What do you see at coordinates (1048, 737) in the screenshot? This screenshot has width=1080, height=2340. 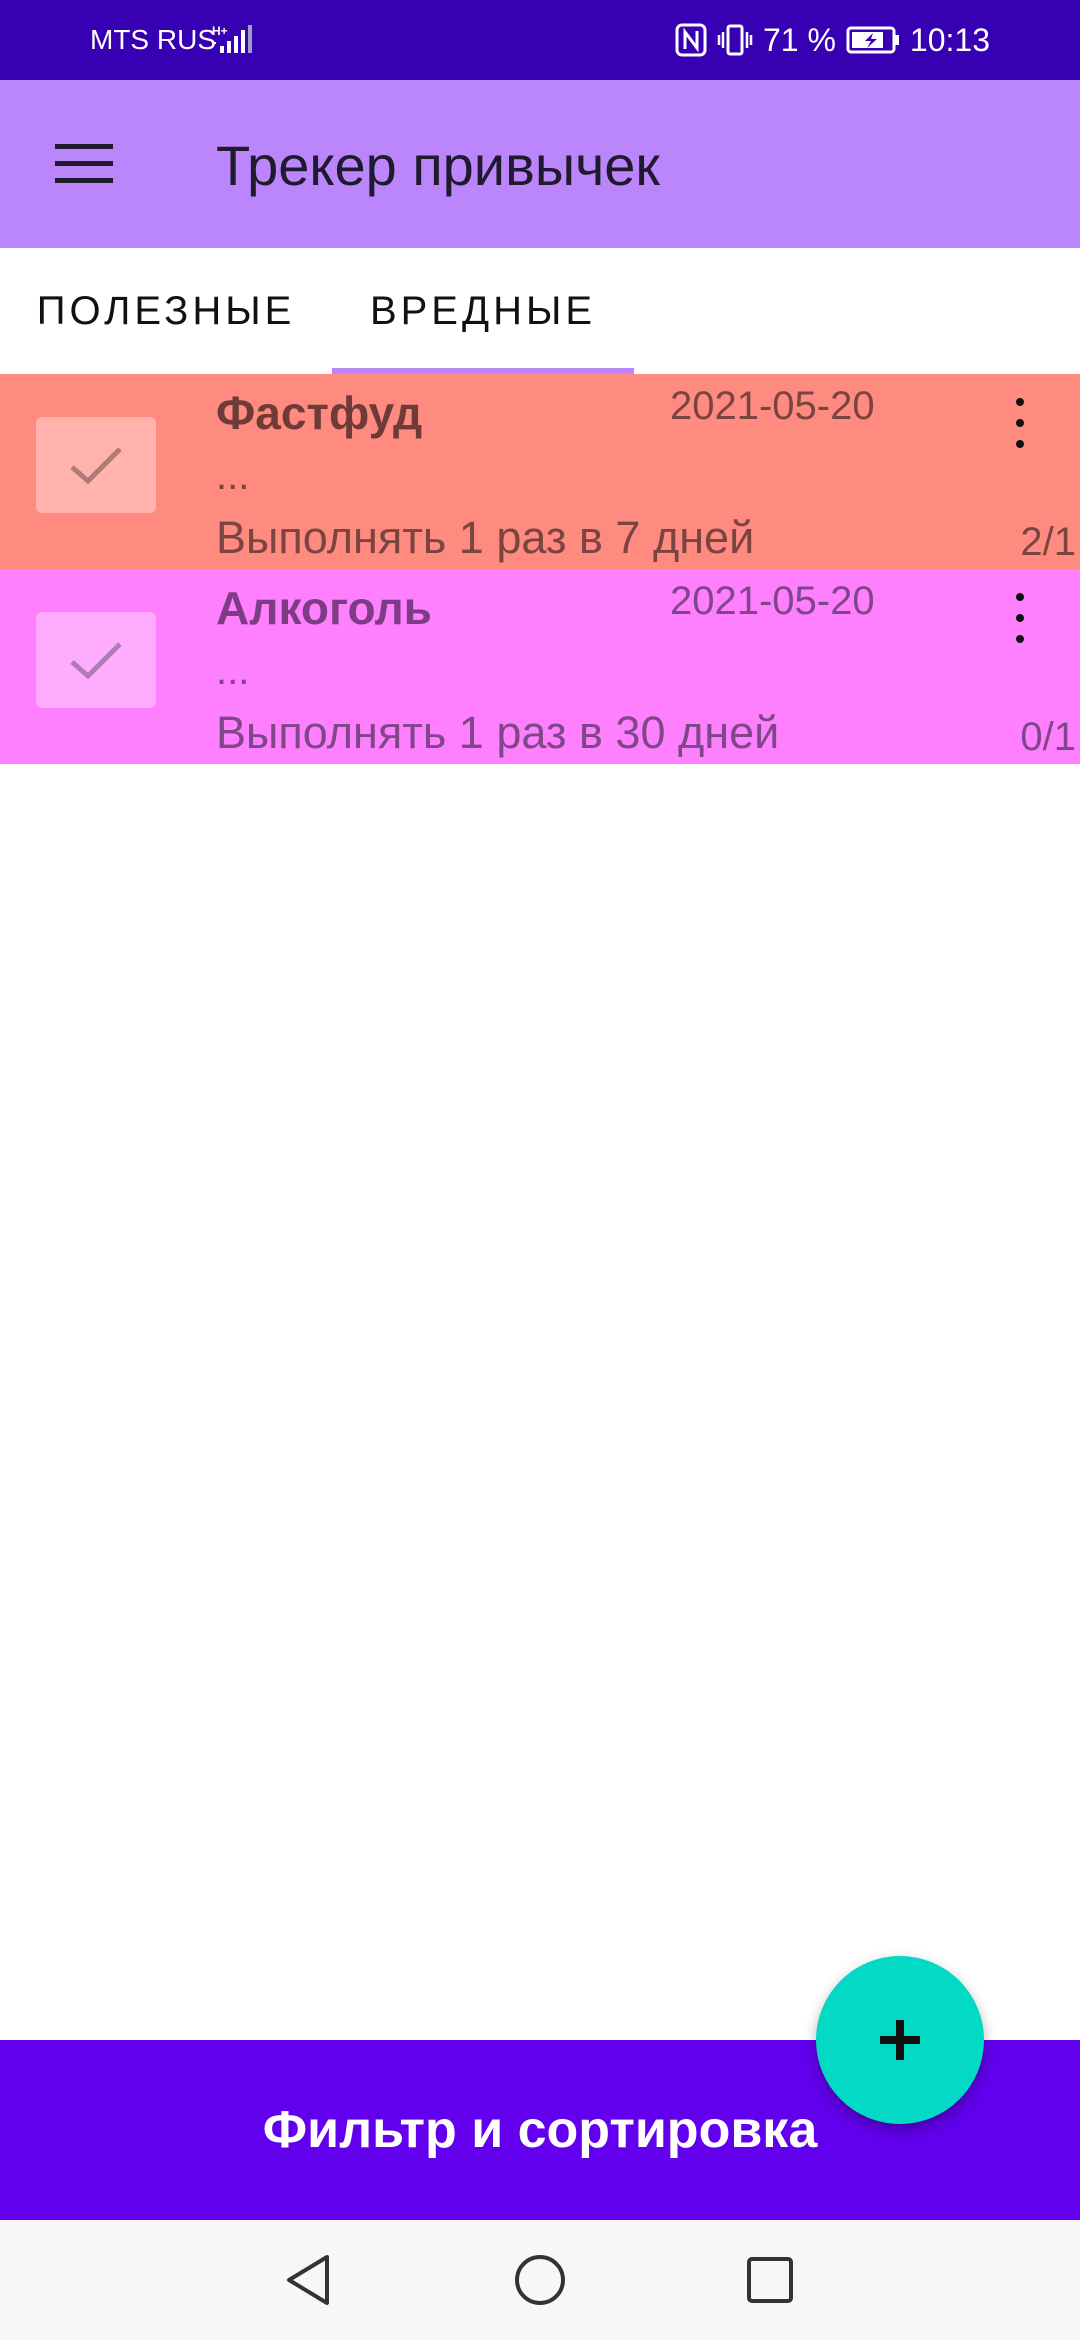 I see `habit-progress-count: 0/1` at bounding box center [1048, 737].